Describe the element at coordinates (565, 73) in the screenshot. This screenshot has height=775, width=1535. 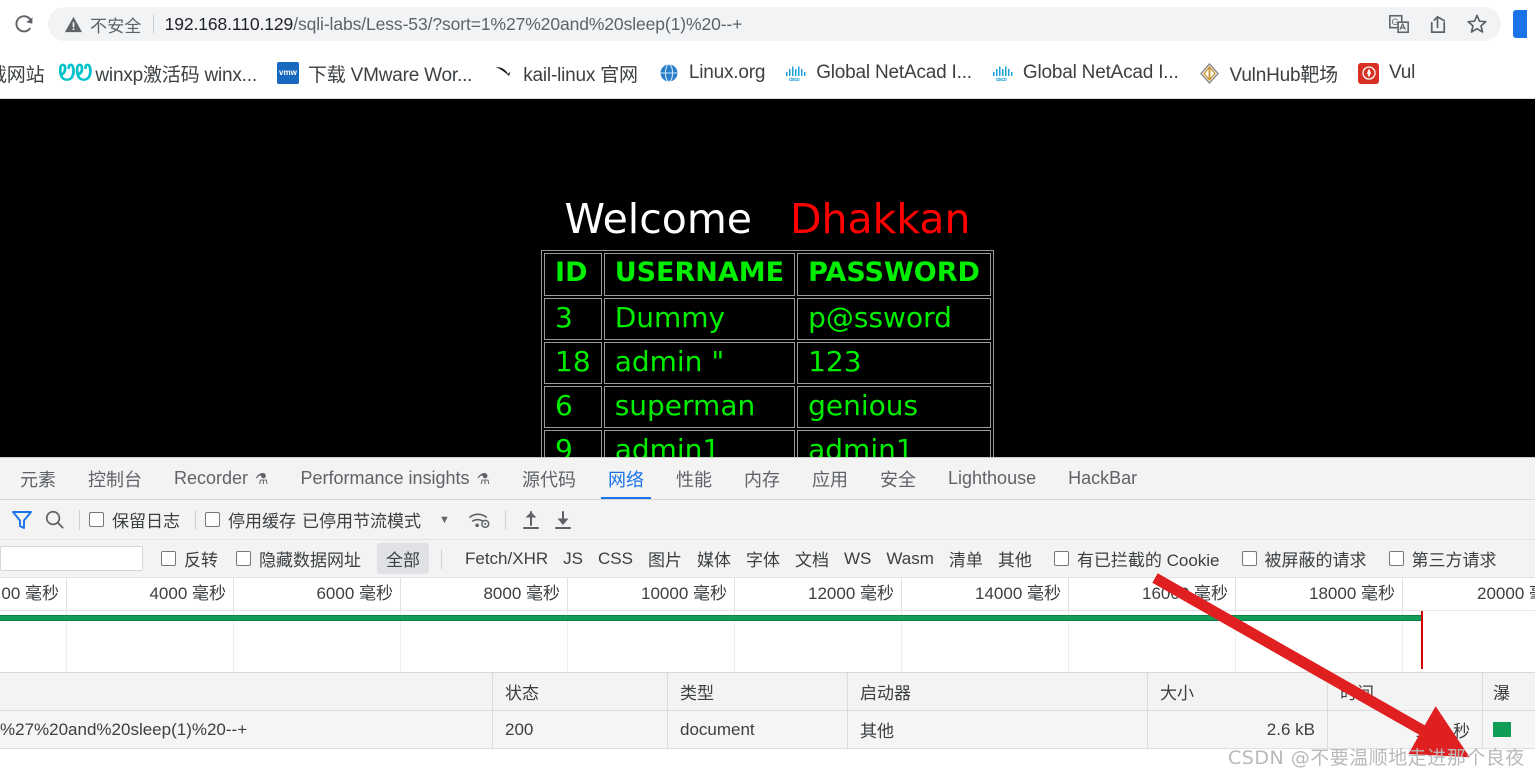
I see `bookmark-item: kail-linux 官网` at that location.